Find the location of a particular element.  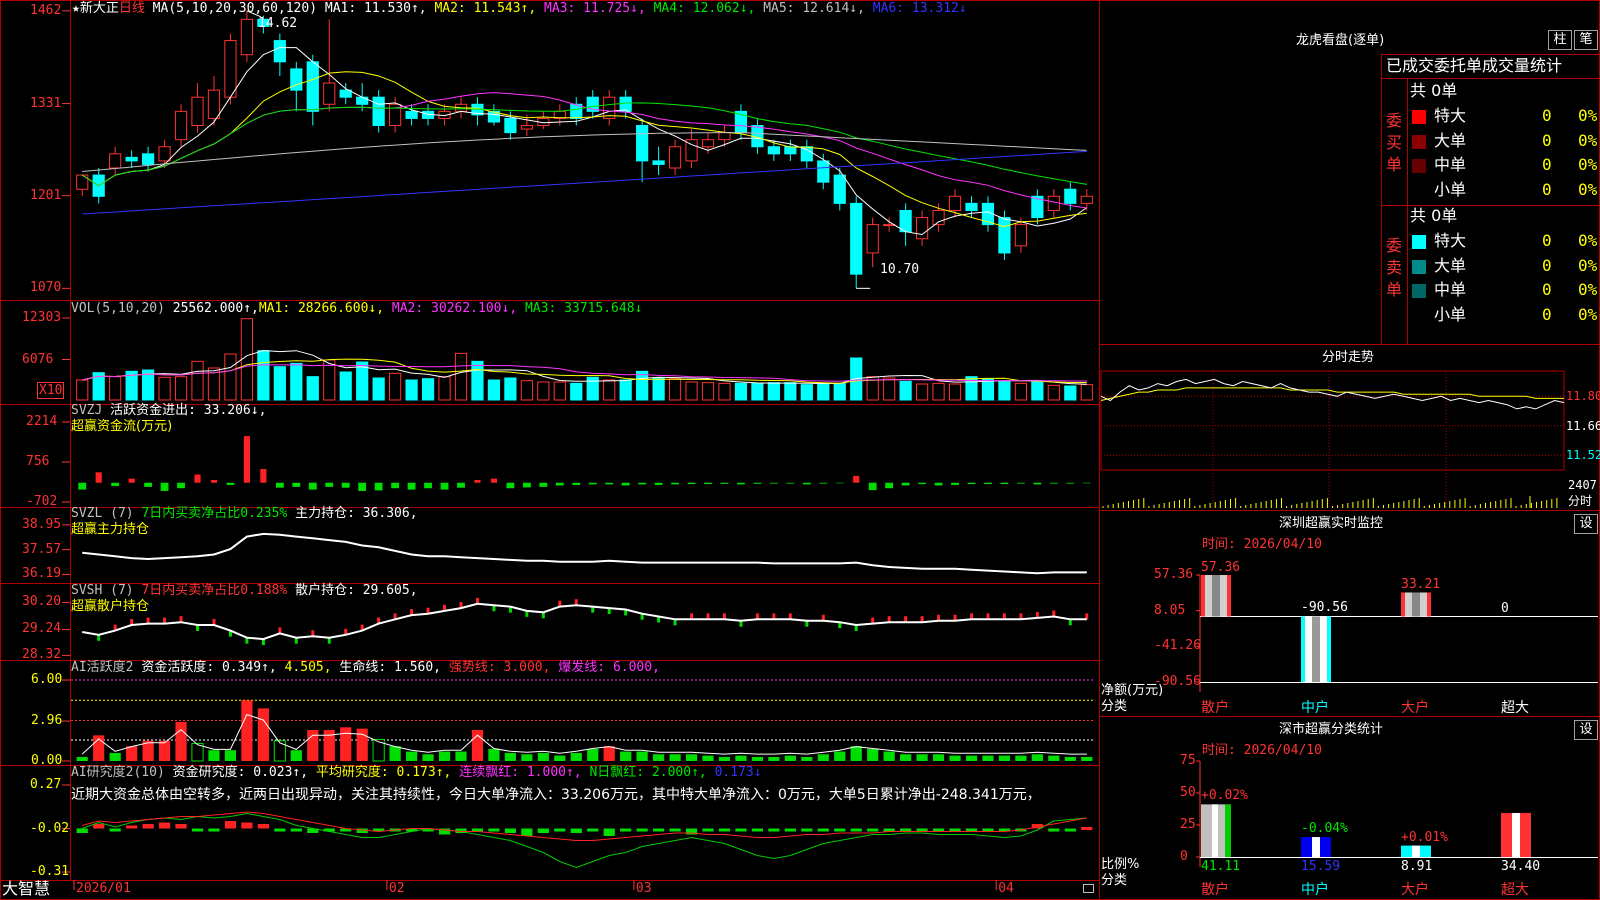

vol-ma1: MA1: 28266.600↓, is located at coordinates (321, 308).